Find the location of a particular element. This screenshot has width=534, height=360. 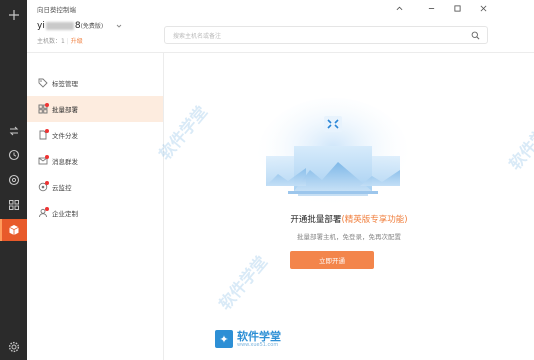

feature-description: 批量部署主机，免登录，免再次配置 is located at coordinates (349, 237).